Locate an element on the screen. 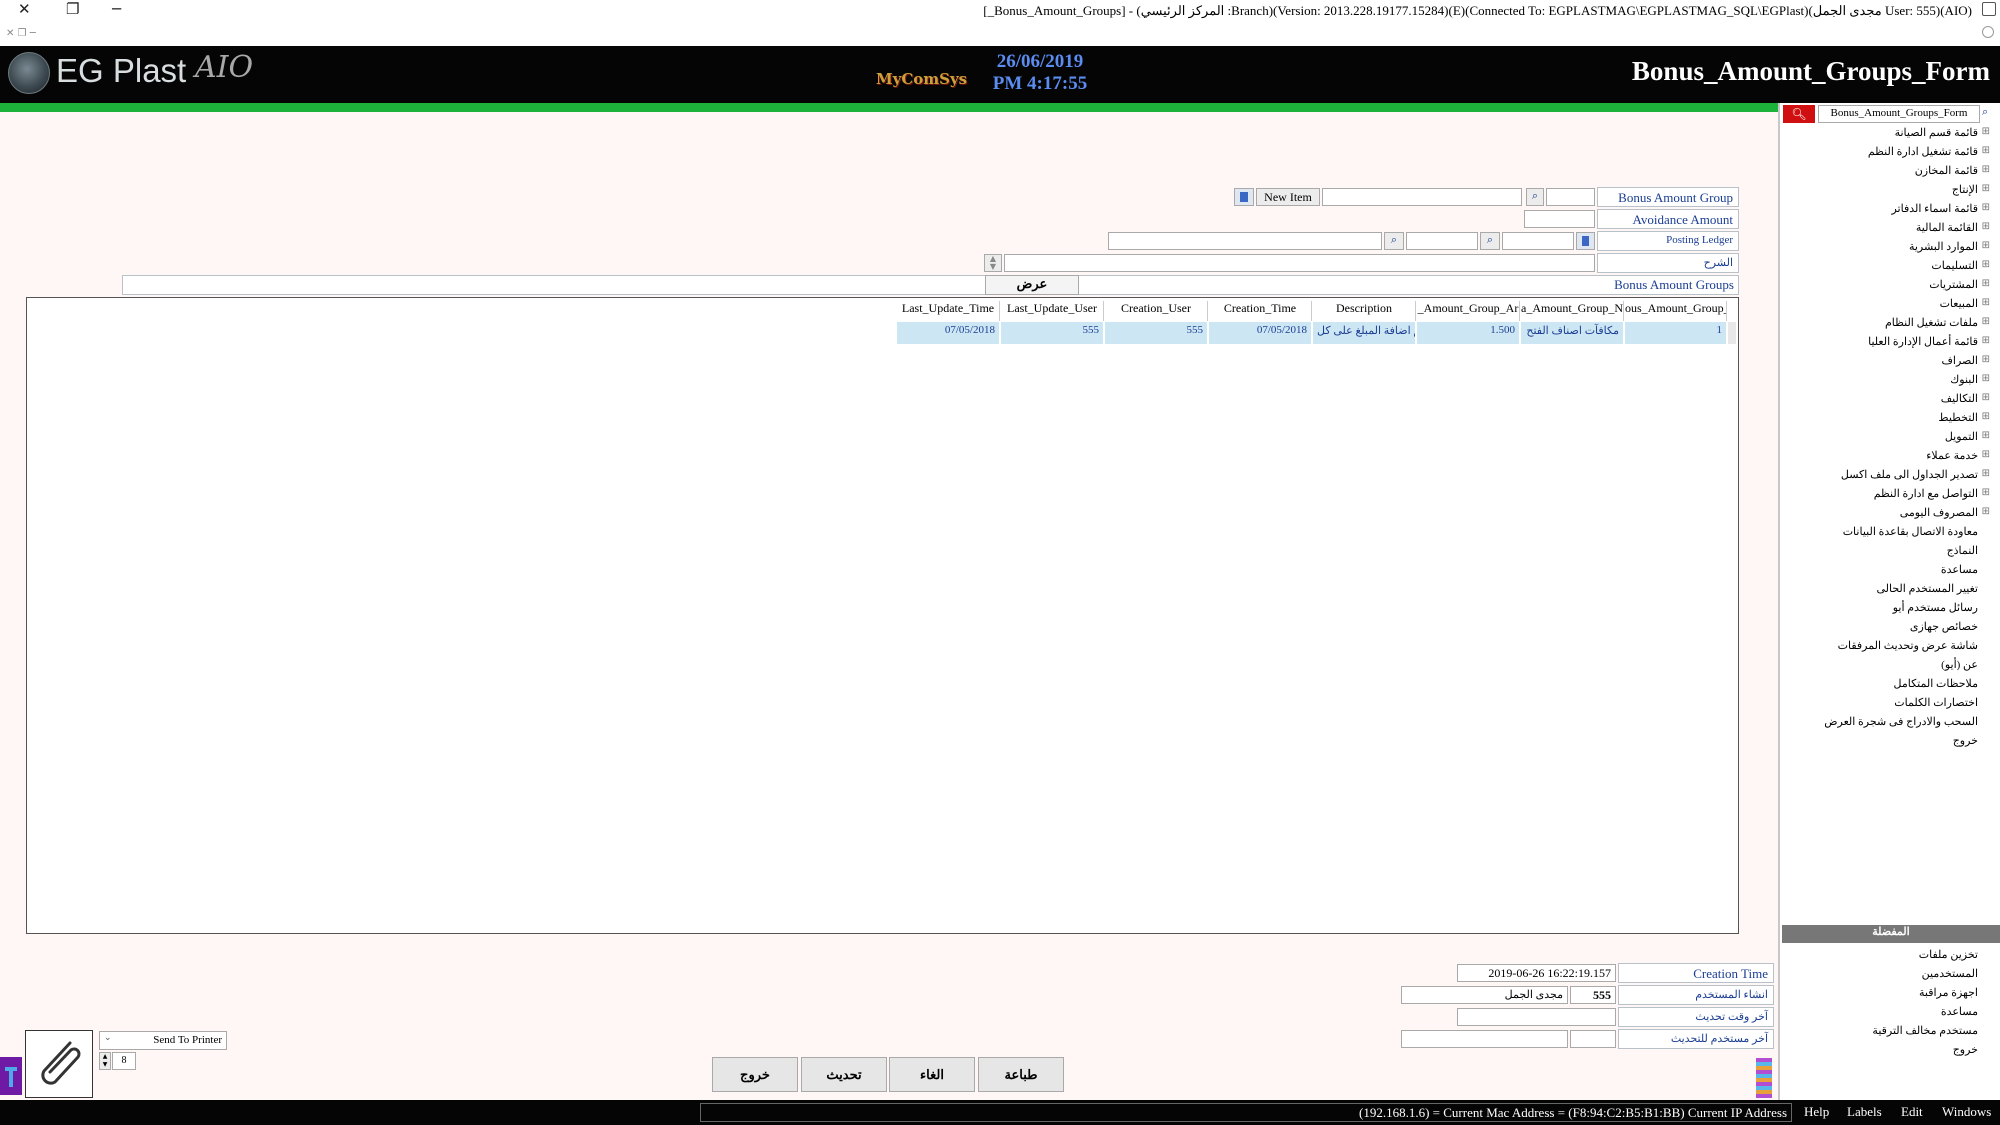  grid-column-header: a_Amount_Group_N is located at coordinates (1572, 311).